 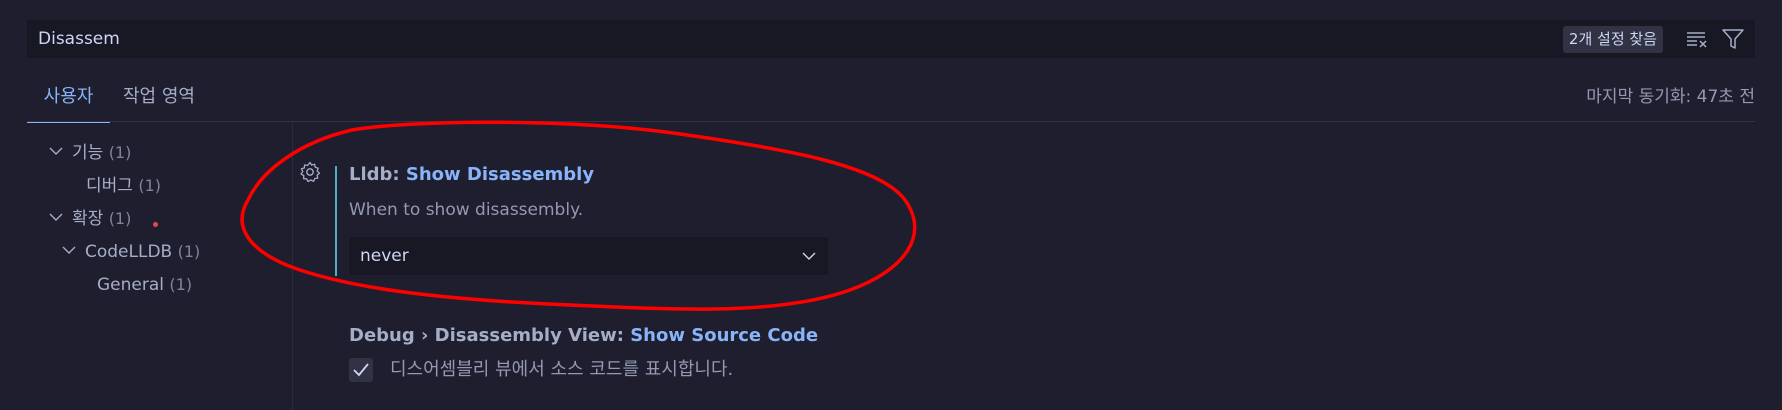 I want to click on tree-item-label: 확장, so click(x=88, y=219).